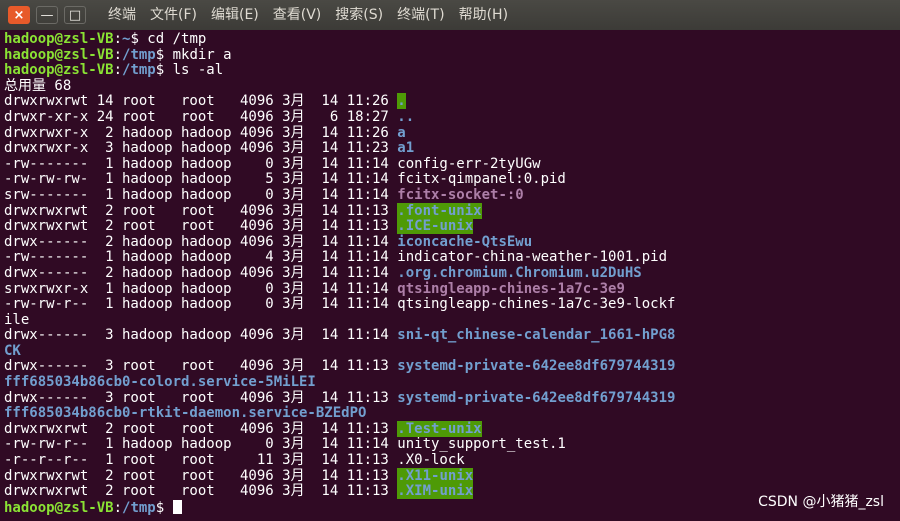 Image resolution: width=900 pixels, height=521 pixels. What do you see at coordinates (439, 210) in the screenshot?
I see `terminal-segment: .font-unix` at bounding box center [439, 210].